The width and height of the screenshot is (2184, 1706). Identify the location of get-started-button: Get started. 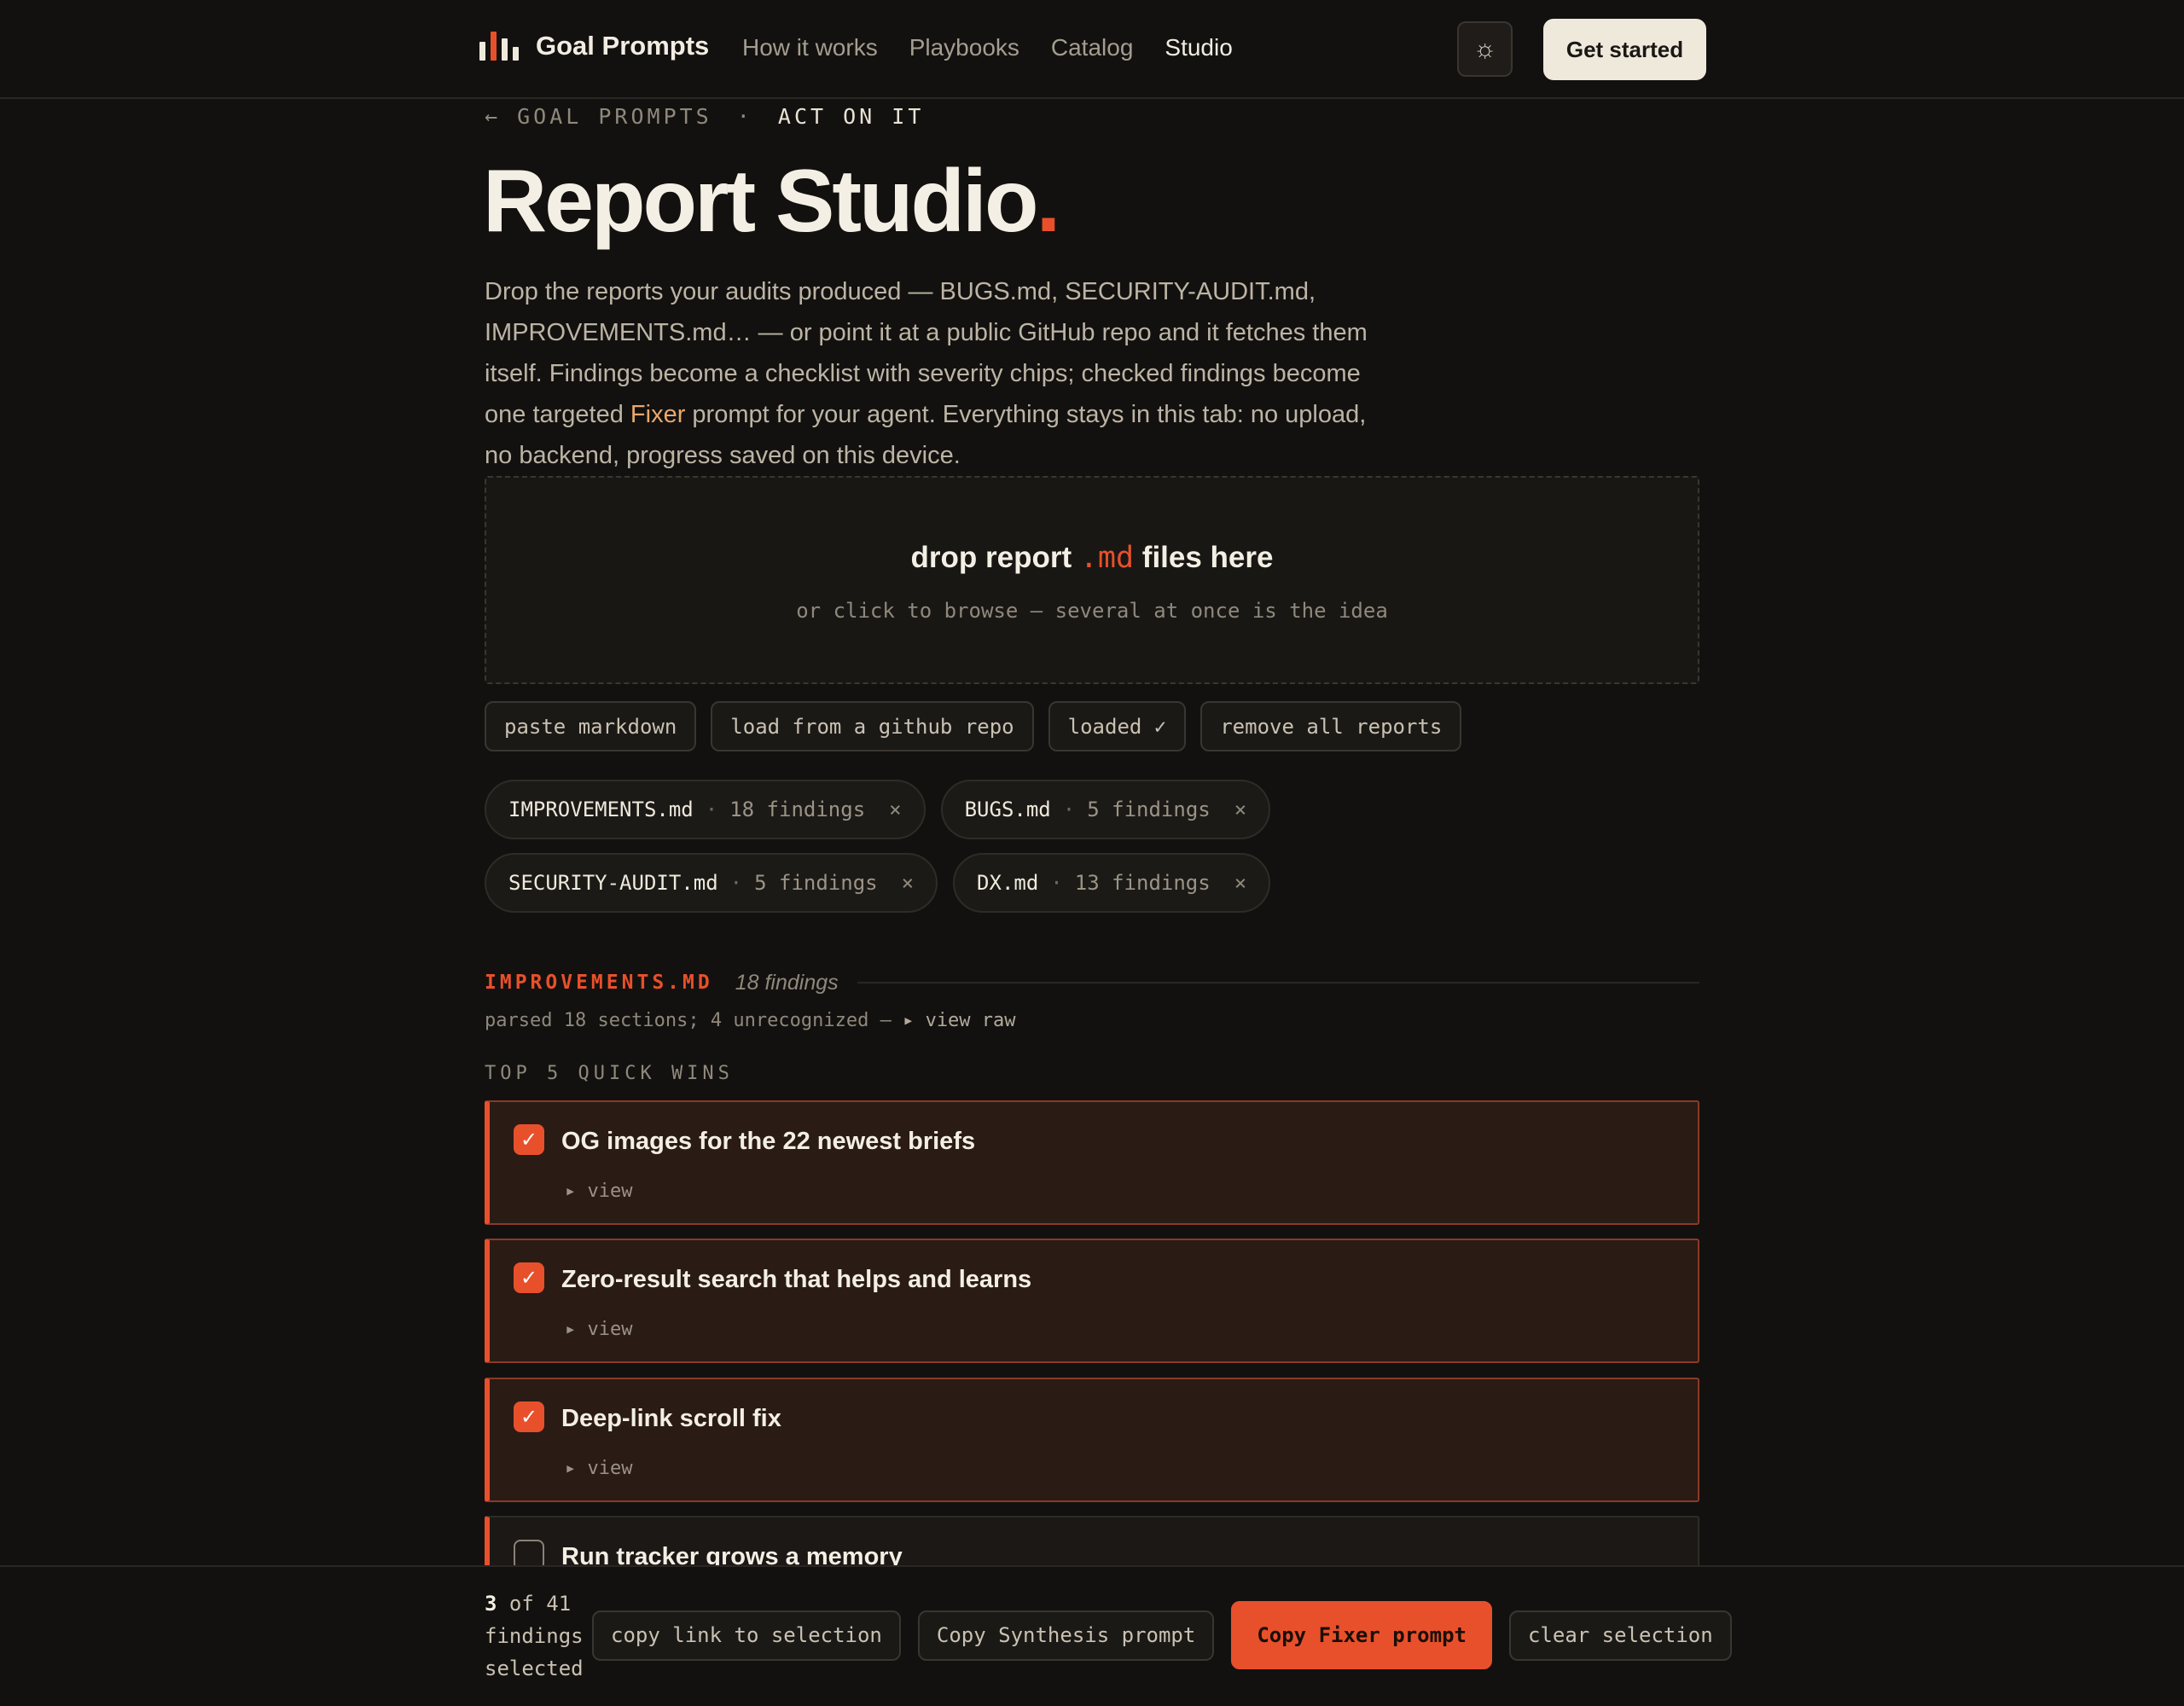
(1625, 49).